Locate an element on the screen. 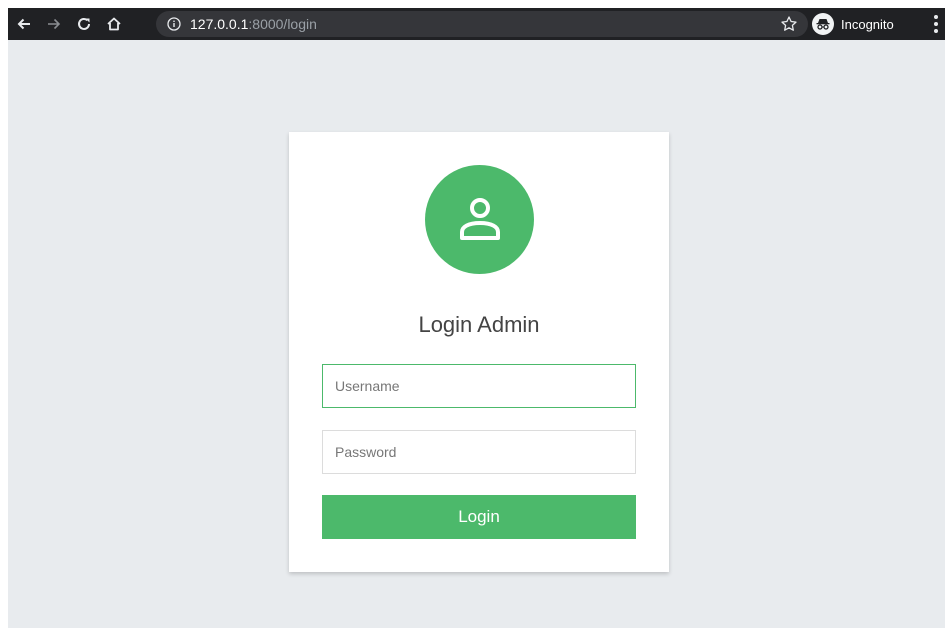 The height and width of the screenshot is (628, 945). home-button is located at coordinates (114, 24).